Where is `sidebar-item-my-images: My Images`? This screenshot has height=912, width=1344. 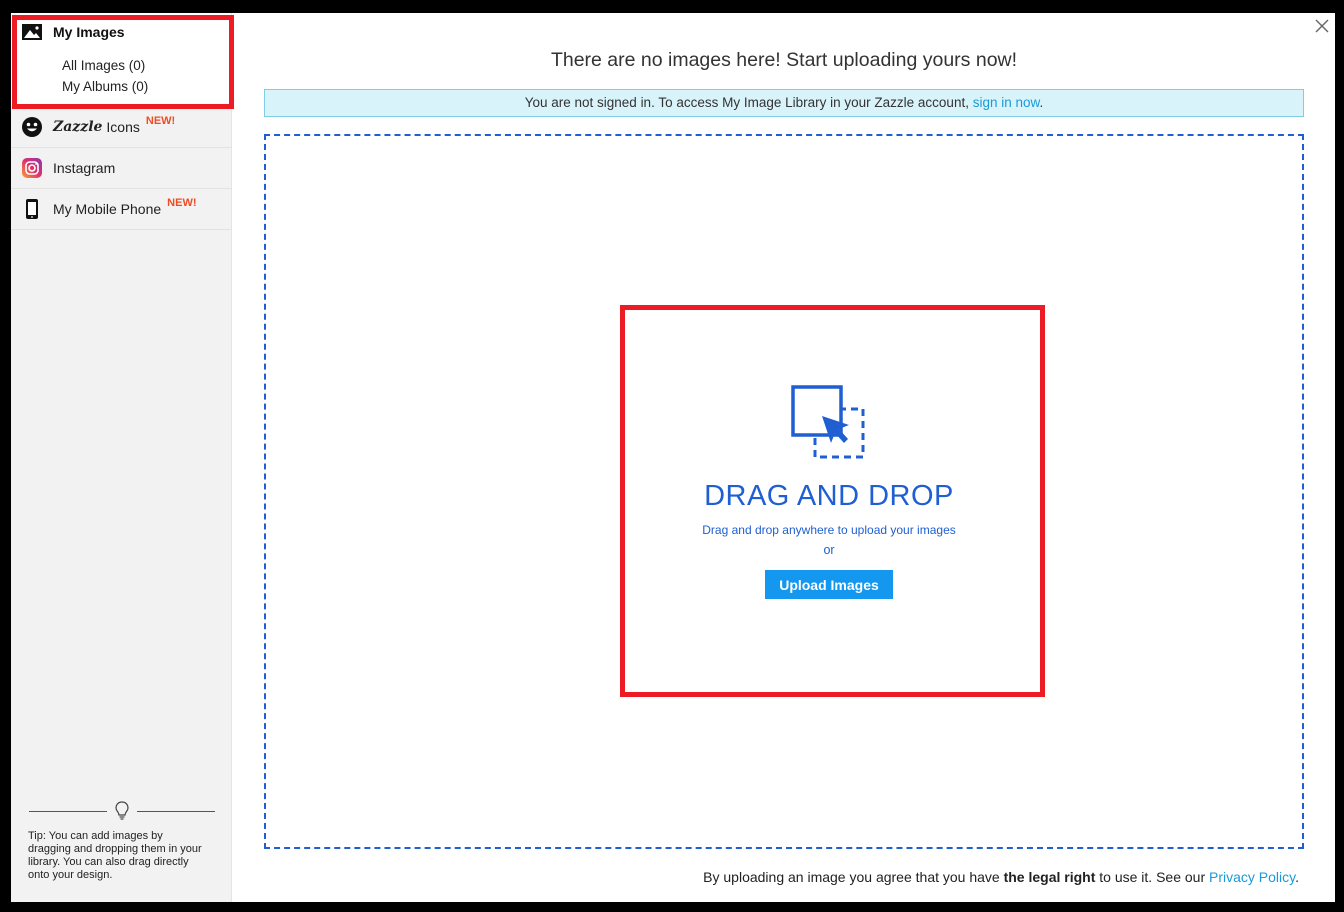 sidebar-item-my-images: My Images is located at coordinates (73, 32).